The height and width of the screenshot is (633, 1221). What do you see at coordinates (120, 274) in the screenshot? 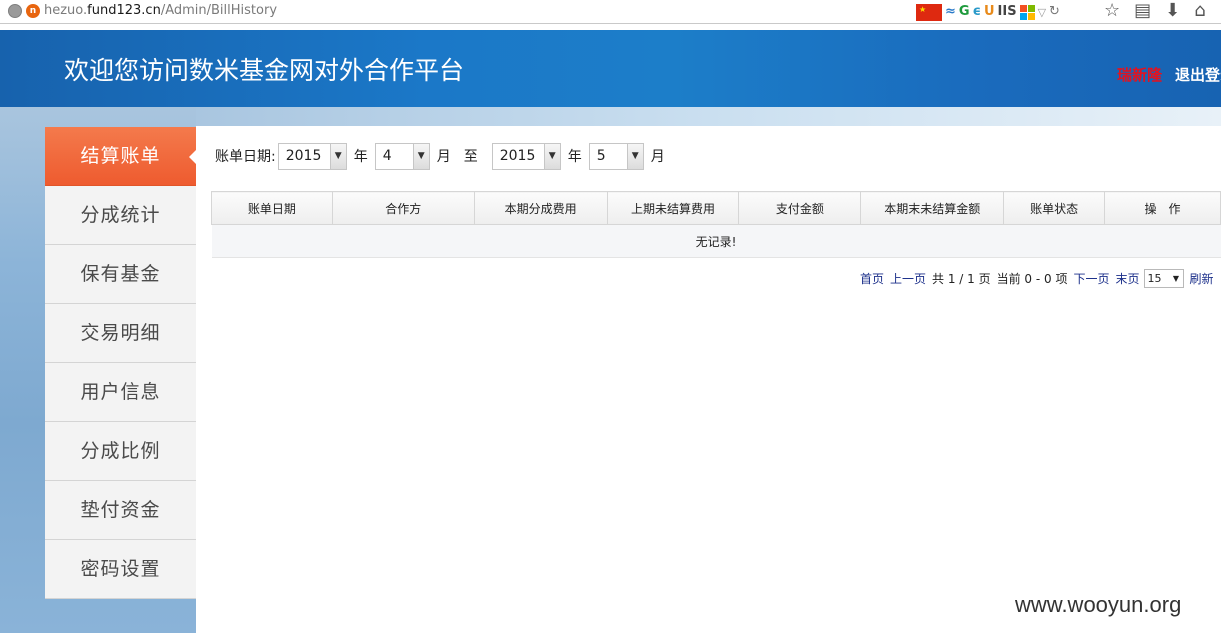
I see `sidebar-item-held-funds: 保有基金` at bounding box center [120, 274].